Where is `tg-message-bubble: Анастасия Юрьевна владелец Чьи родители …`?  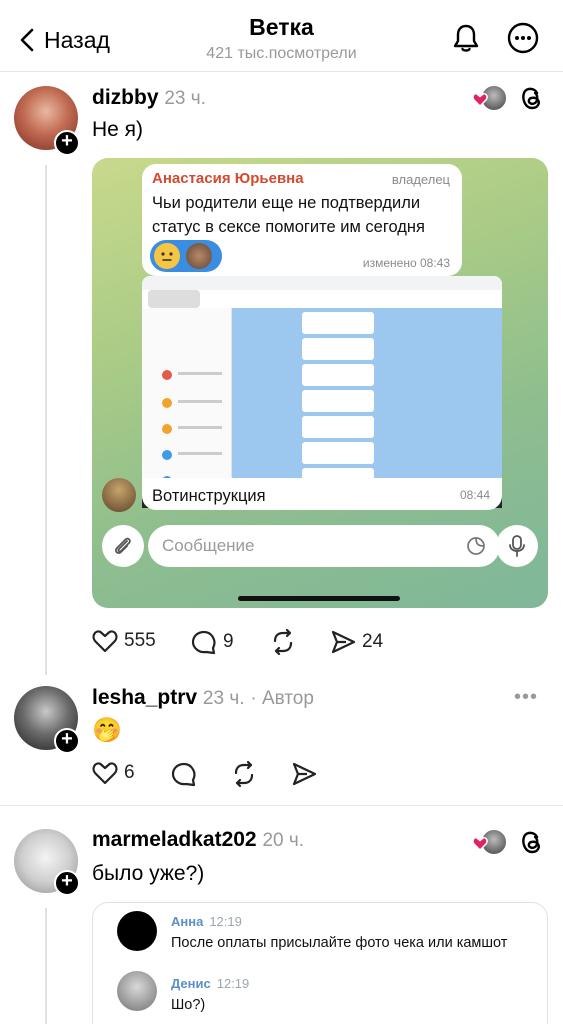 tg-message-bubble: Анастасия Юрьевна владелец Чьи родители … is located at coordinates (302, 220).